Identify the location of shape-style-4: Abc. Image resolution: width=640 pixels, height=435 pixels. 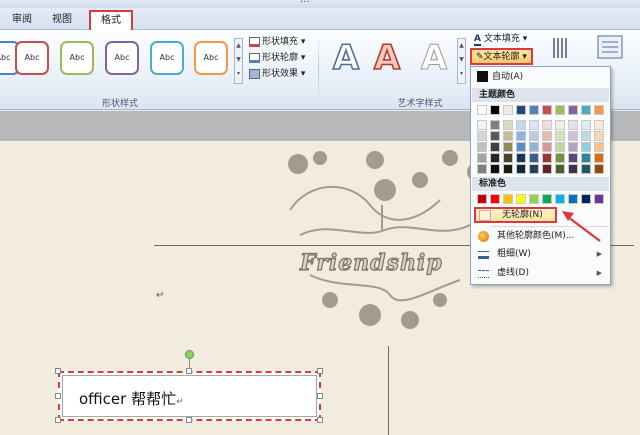
(122, 58).